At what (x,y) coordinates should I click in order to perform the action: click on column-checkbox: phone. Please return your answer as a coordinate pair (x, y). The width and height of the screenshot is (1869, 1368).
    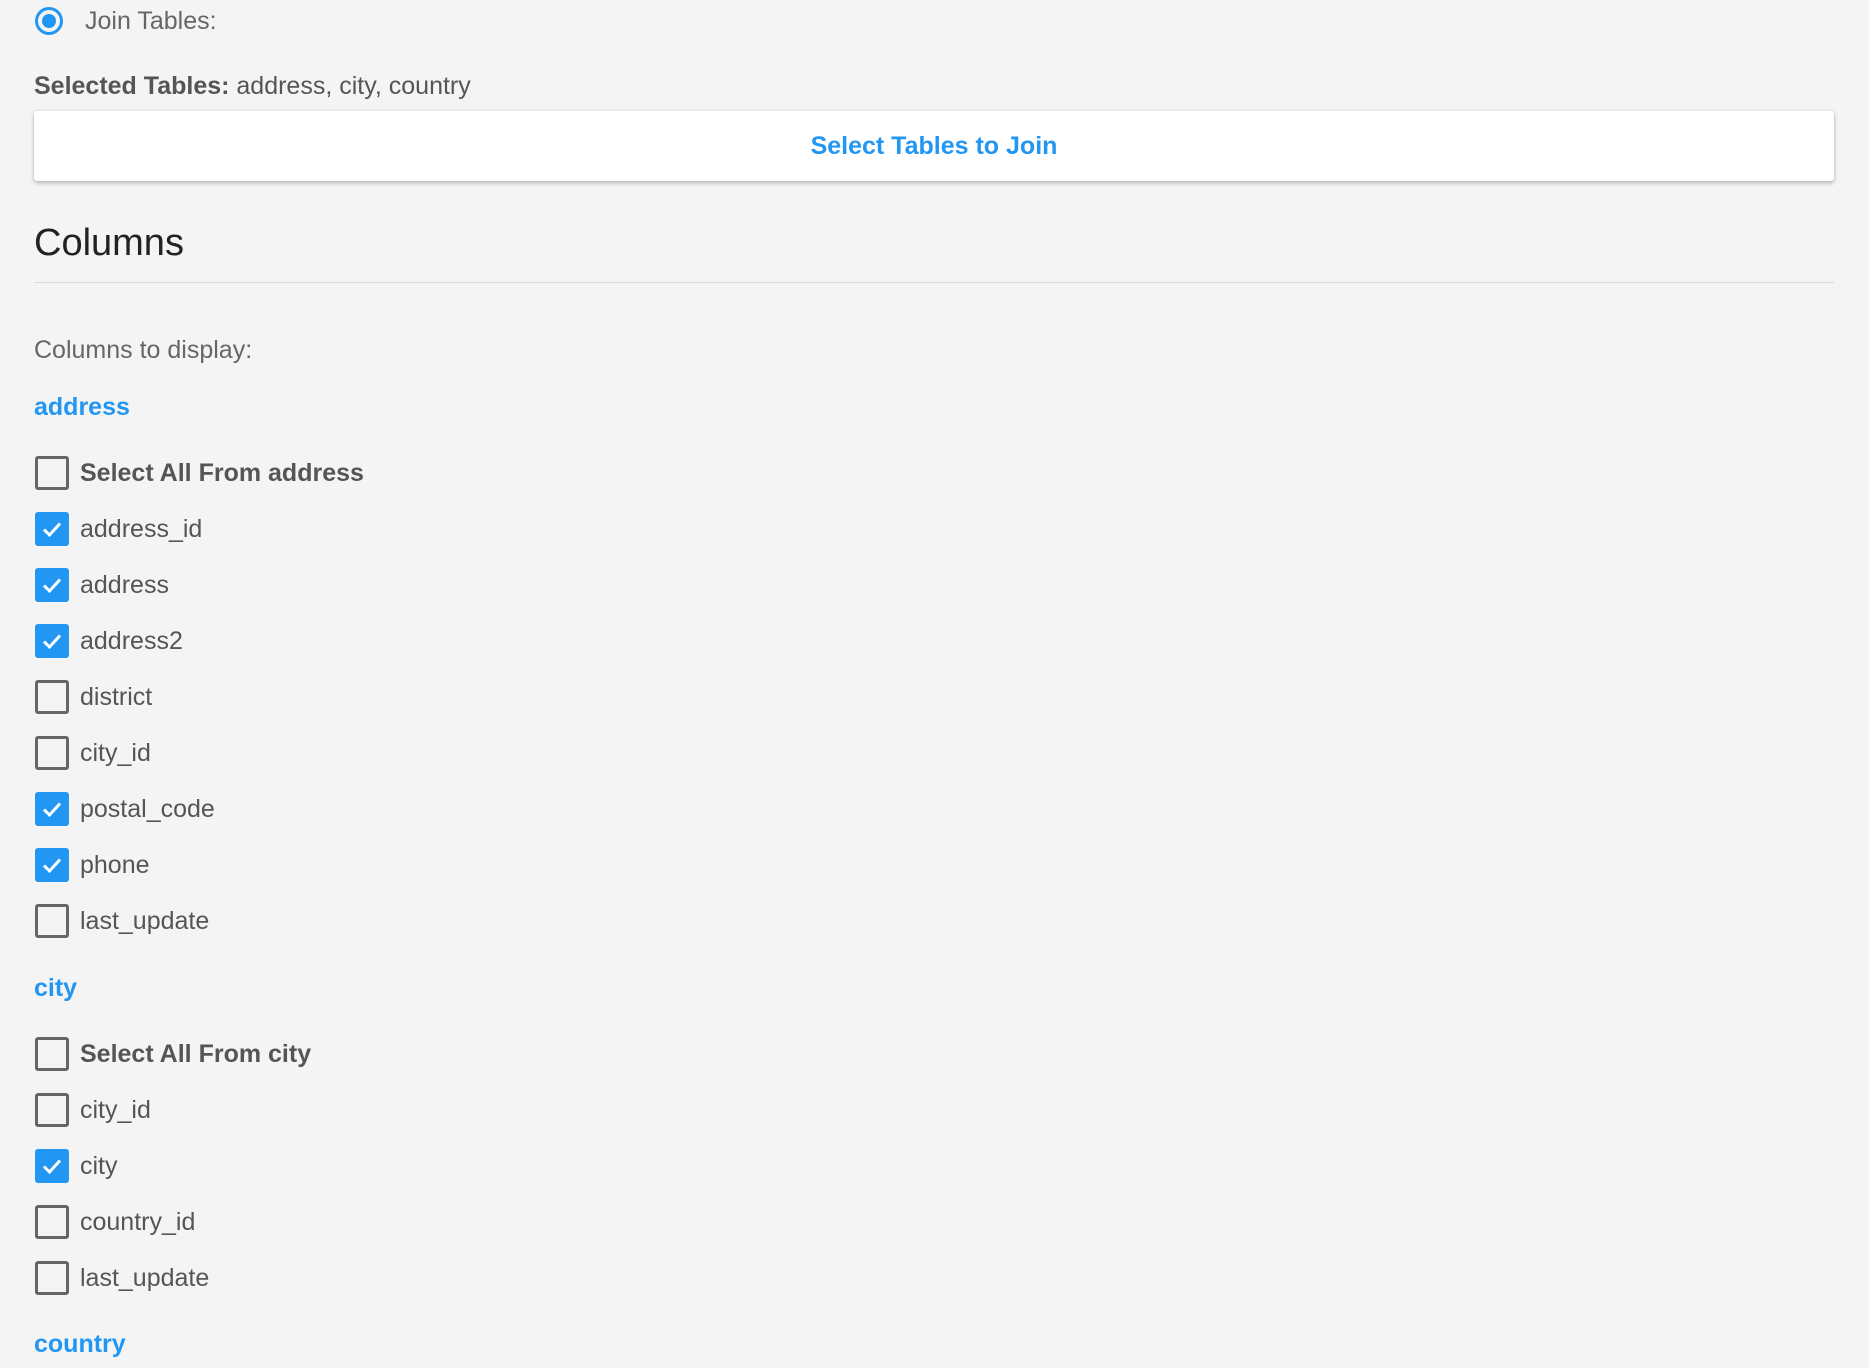
    Looking at the image, I should click on (92, 865).